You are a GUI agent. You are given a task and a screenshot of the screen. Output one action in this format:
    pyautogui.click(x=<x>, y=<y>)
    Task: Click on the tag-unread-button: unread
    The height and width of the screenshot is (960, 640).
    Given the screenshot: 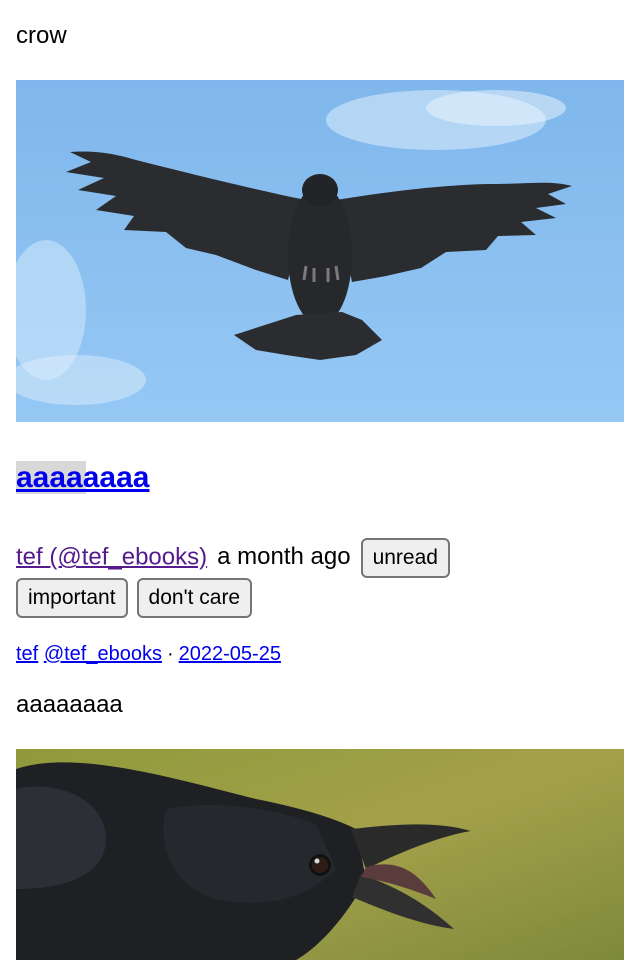 What is the action you would take?
    pyautogui.click(x=405, y=558)
    